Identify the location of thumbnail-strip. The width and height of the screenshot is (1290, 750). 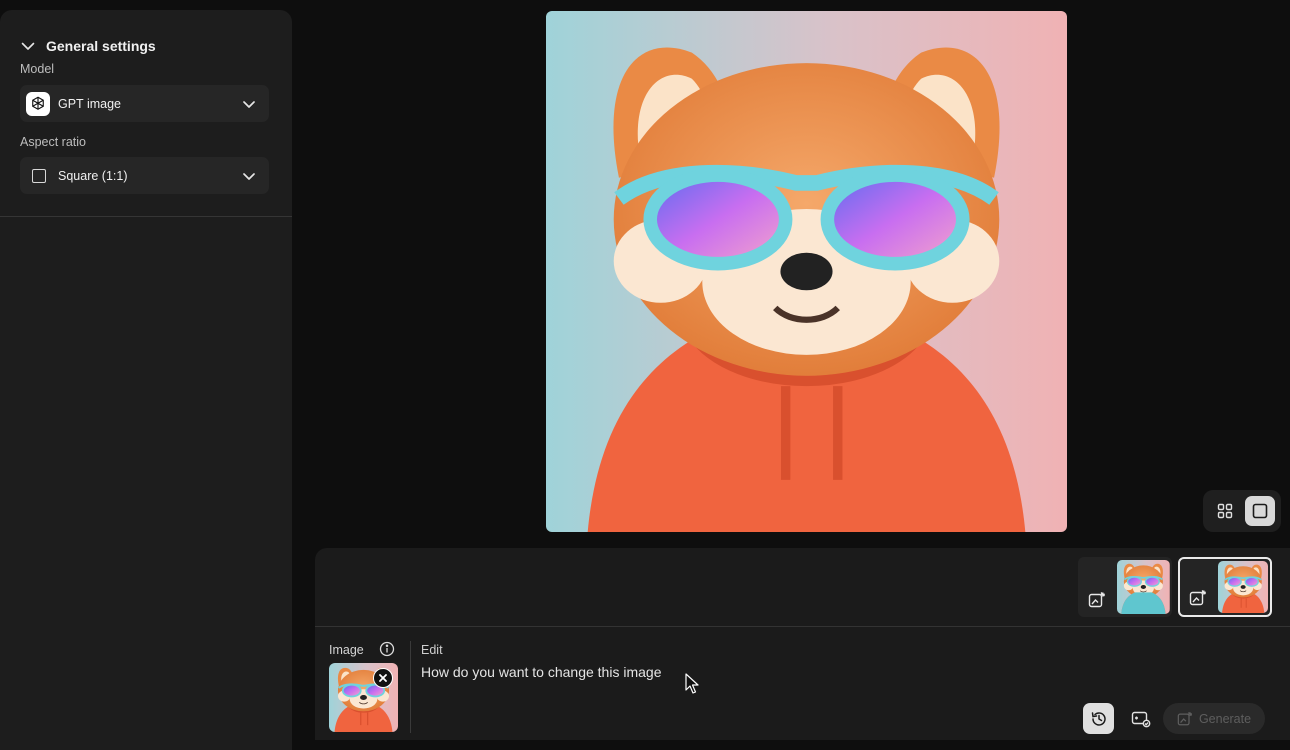
(1175, 587).